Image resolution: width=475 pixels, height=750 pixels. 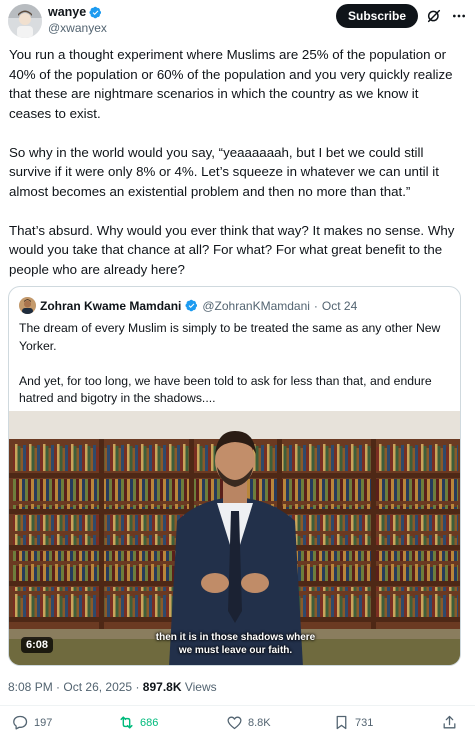 I want to click on more-icon, so click(x=459, y=16).